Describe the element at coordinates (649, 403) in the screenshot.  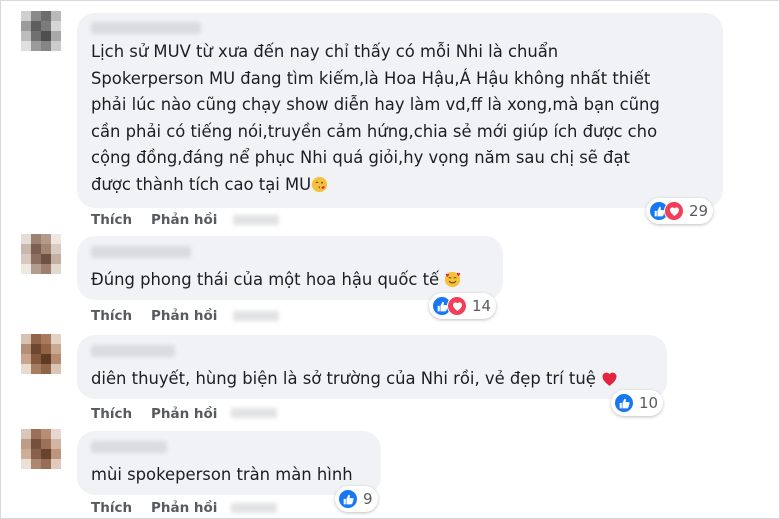
I see `reaction-count: 10` at that location.